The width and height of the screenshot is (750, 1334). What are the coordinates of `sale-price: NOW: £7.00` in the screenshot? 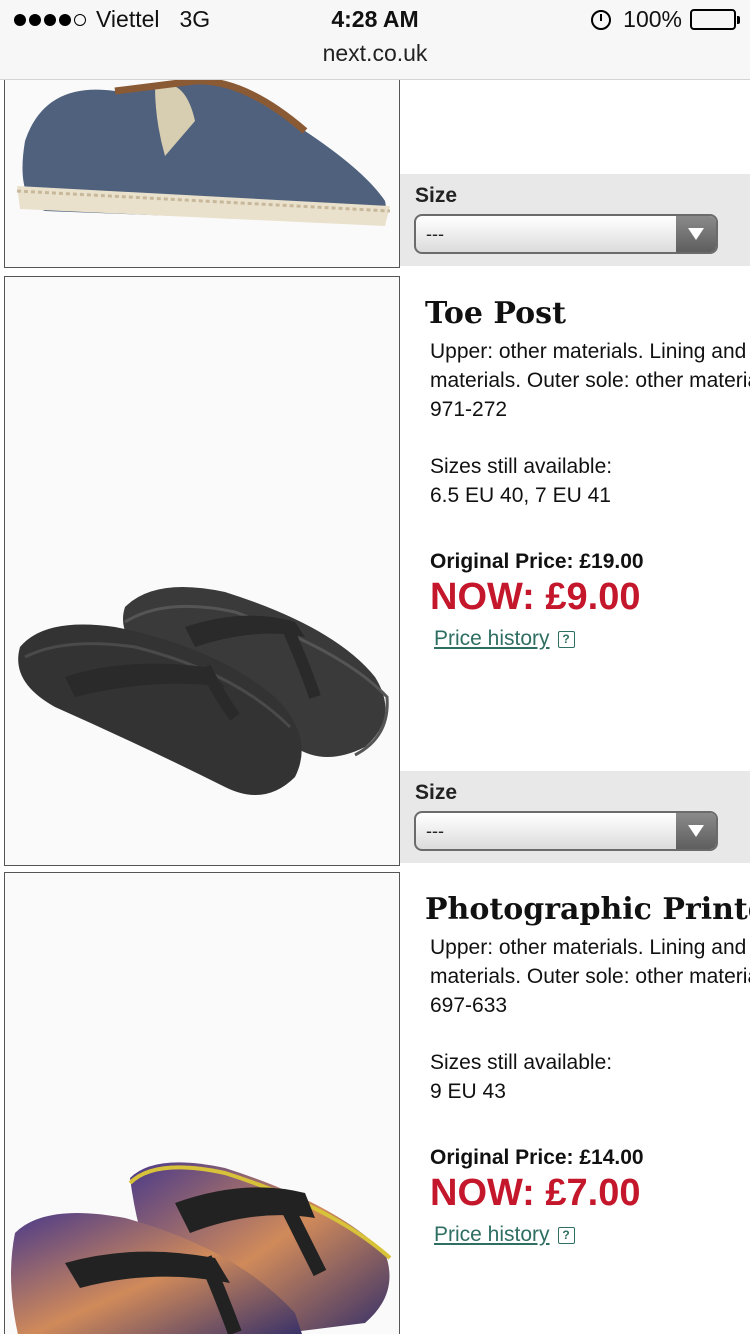 It's located at (535, 1193).